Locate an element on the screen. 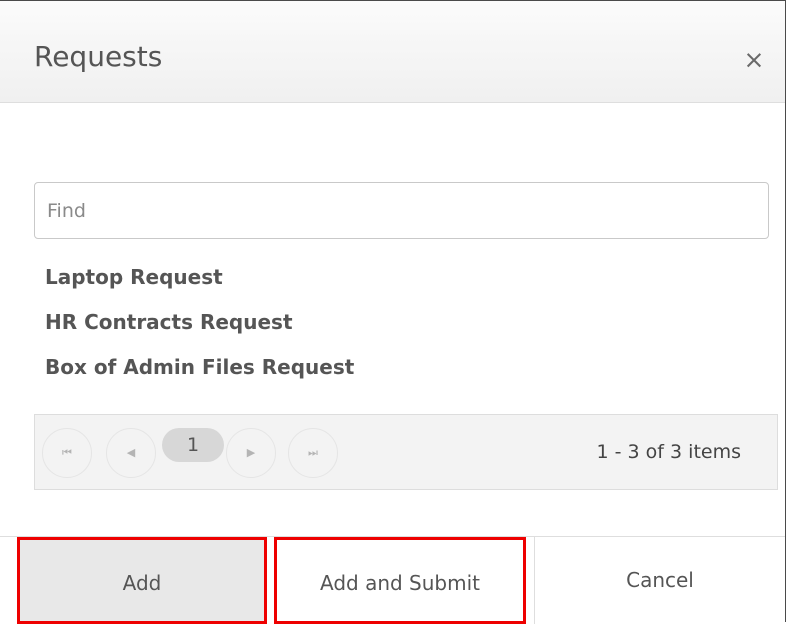 This screenshot has height=627, width=789. dialog-title: Requests is located at coordinates (98, 56).